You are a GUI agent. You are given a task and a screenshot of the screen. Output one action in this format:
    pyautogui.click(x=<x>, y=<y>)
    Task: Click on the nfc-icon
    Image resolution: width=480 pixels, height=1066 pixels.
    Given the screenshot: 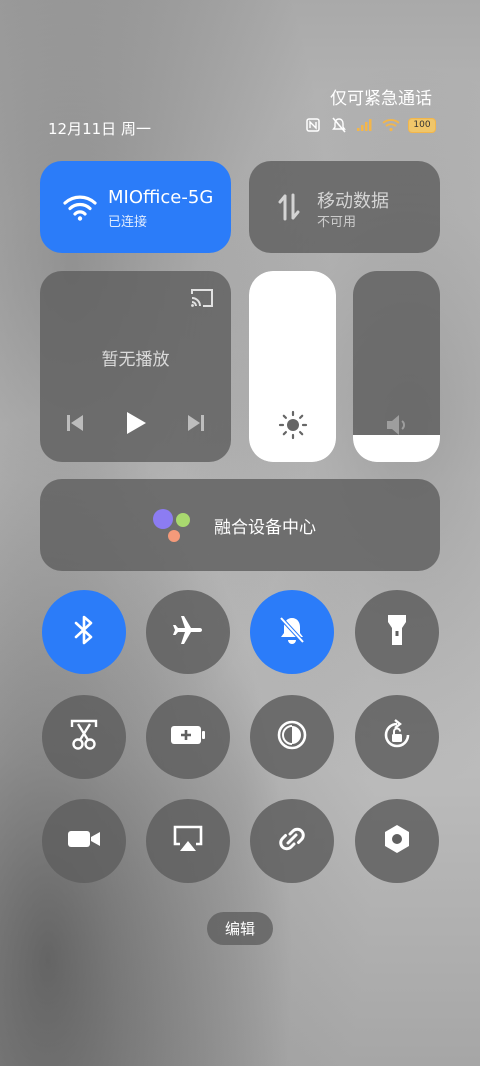 What is the action you would take?
    pyautogui.click(x=313, y=125)
    